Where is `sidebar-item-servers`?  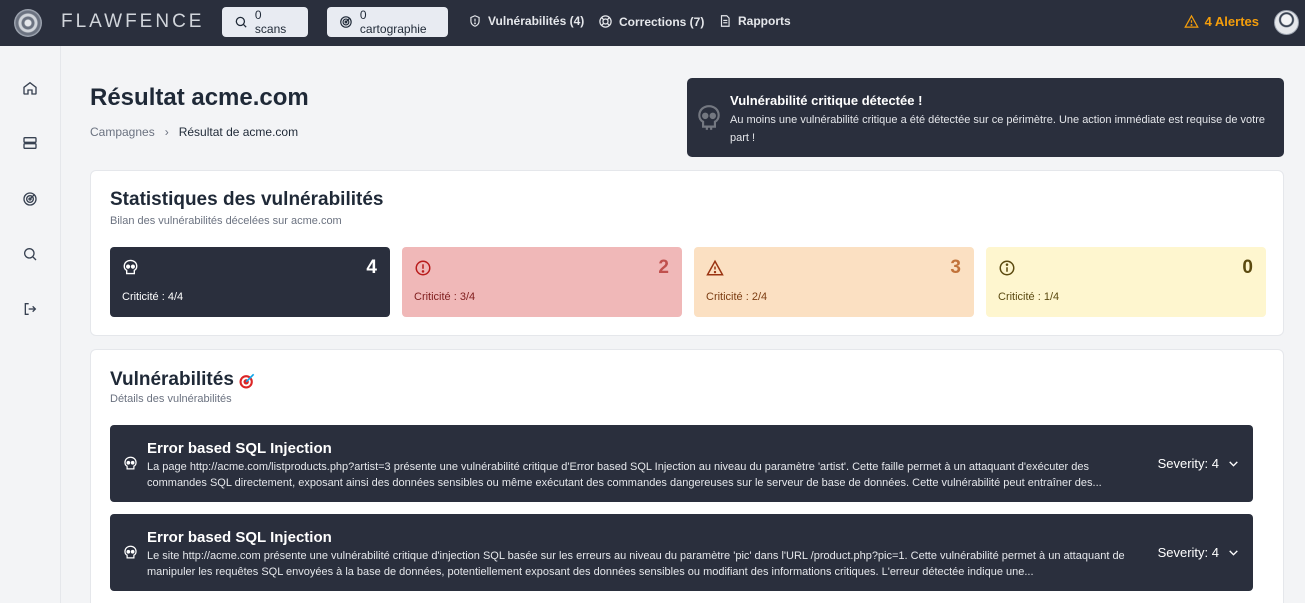 sidebar-item-servers is located at coordinates (30, 143).